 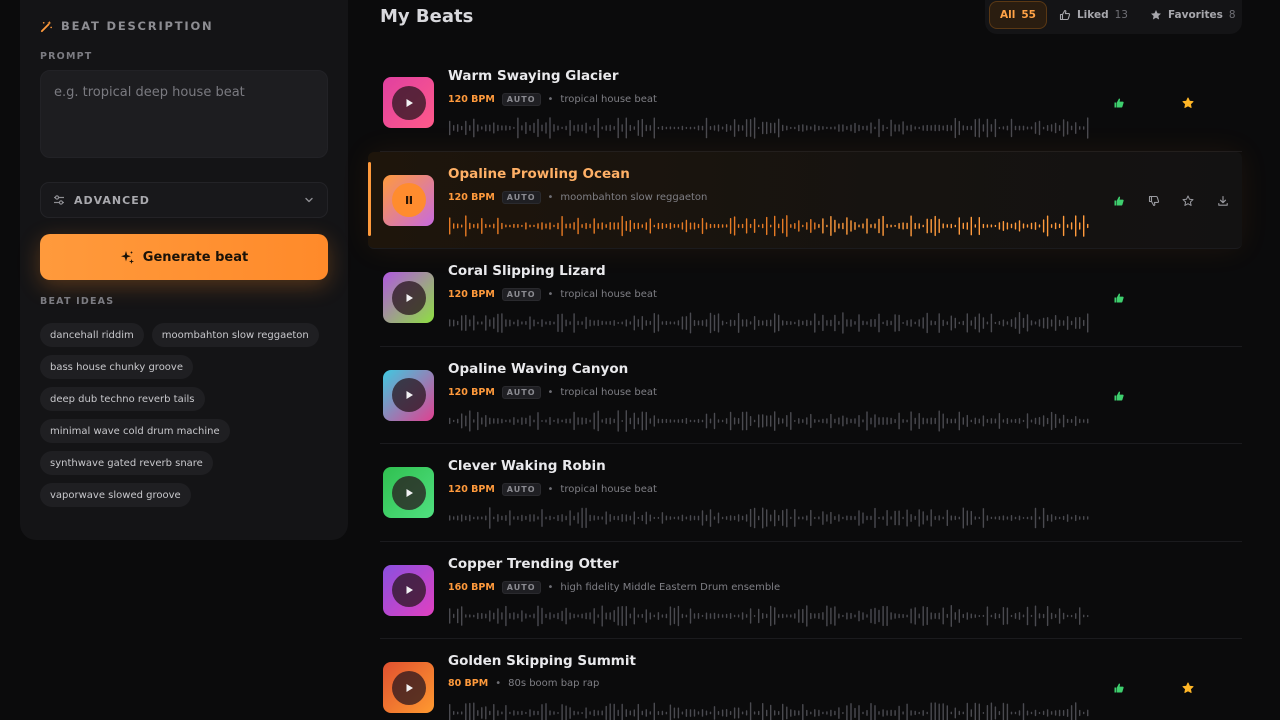 What do you see at coordinates (1155, 199) in the screenshot?
I see `dislike-button` at bounding box center [1155, 199].